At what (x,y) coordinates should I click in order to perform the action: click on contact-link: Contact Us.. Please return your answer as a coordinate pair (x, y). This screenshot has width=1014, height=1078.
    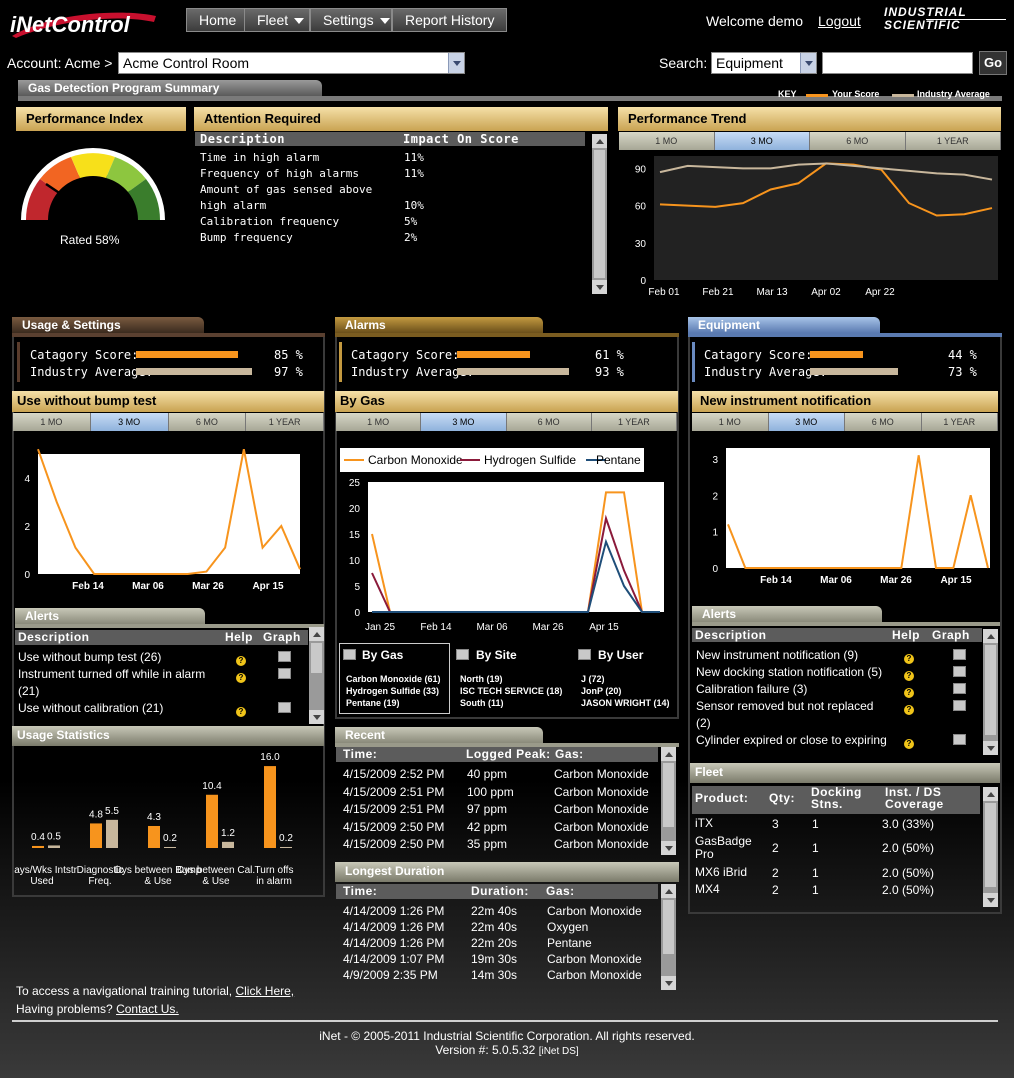
    Looking at the image, I should click on (147, 1009).